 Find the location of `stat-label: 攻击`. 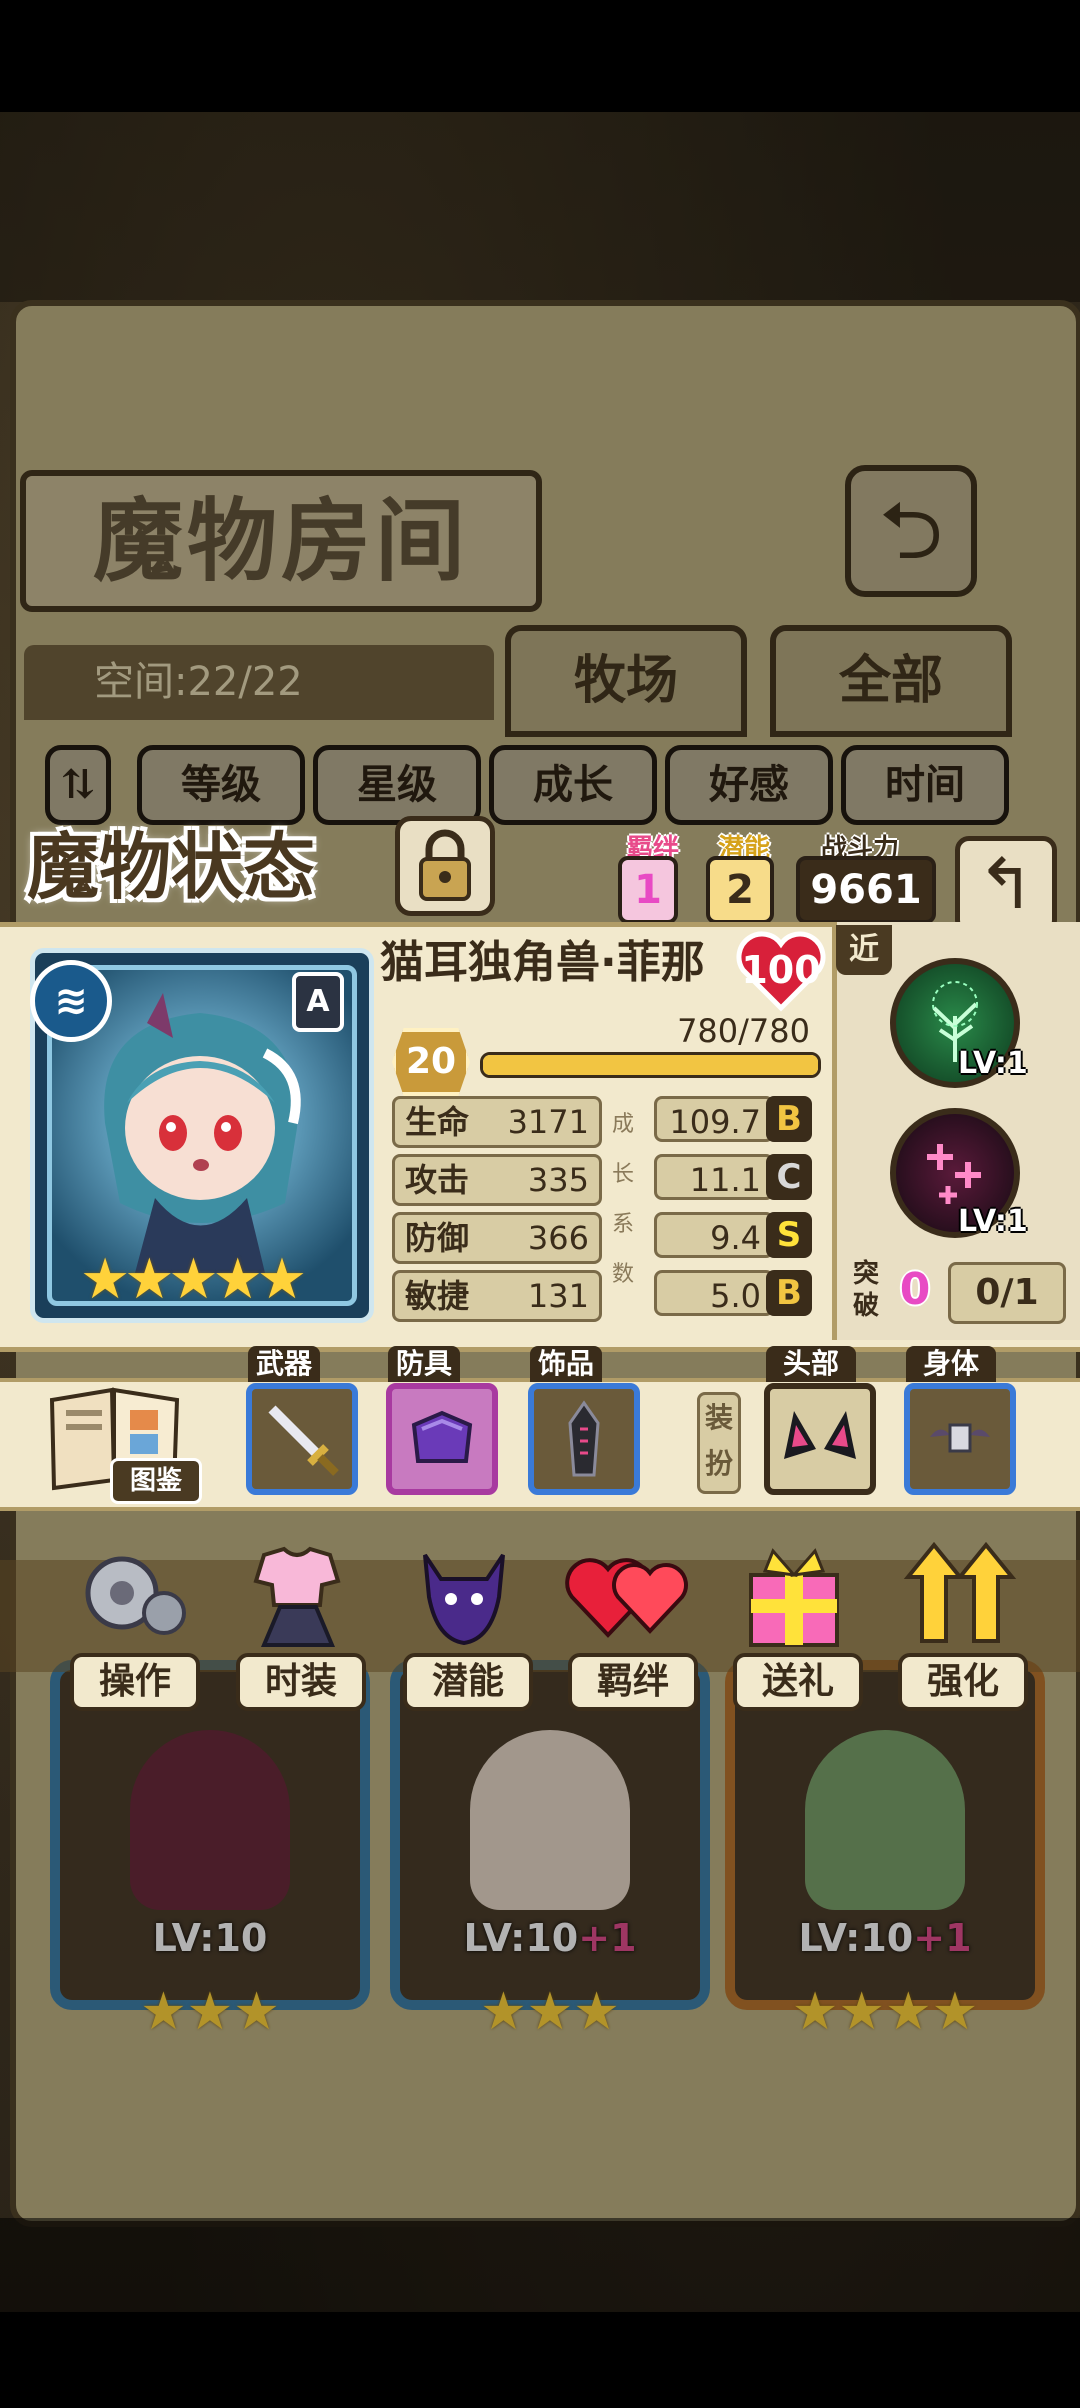

stat-label: 攻击 is located at coordinates (437, 1180).